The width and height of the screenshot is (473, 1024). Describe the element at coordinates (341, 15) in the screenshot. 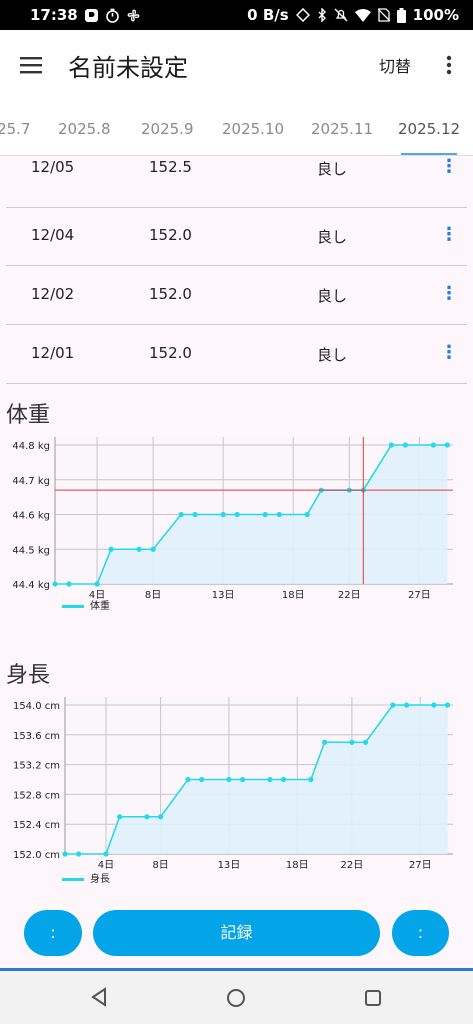

I see `mute-icon` at that location.